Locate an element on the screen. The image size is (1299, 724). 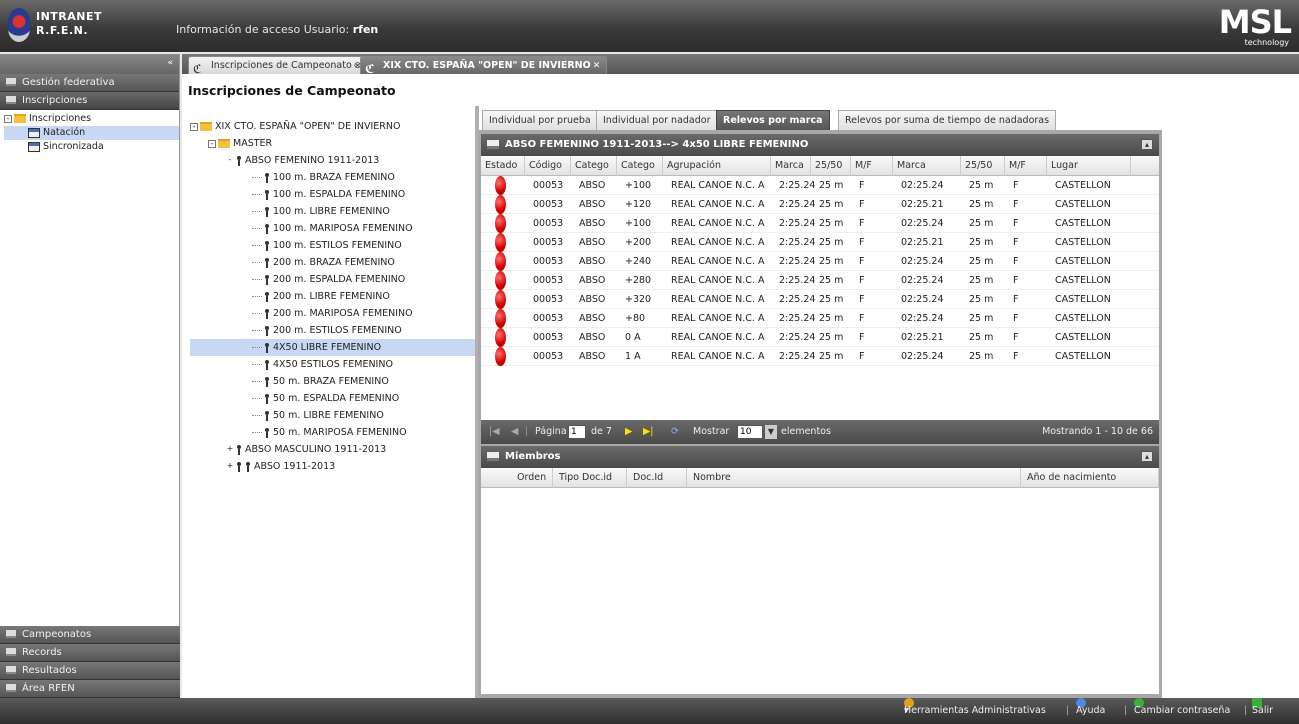
tree-item-event: 100 m. BRAZA FEMENINO is located at coordinates (335, 177).